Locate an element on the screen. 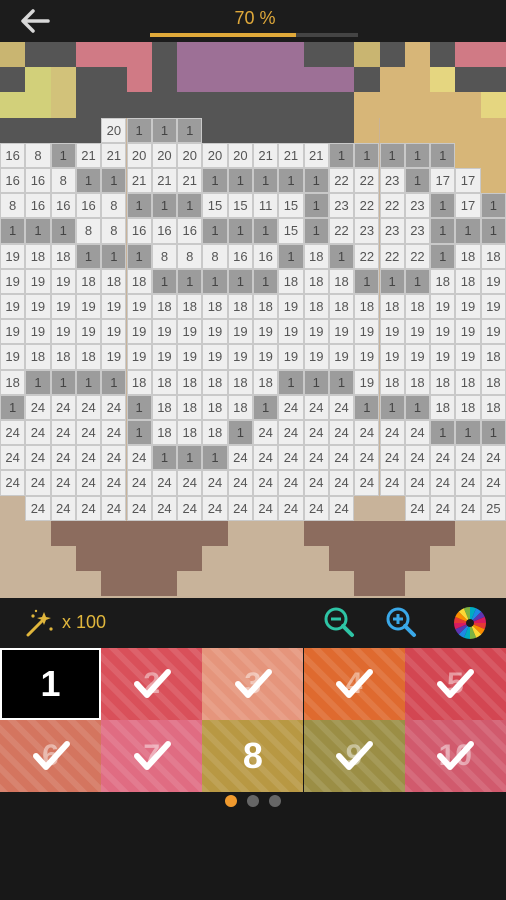 This screenshot has height=900, width=506. numbered-pixel-cell: 15 is located at coordinates (215, 206).